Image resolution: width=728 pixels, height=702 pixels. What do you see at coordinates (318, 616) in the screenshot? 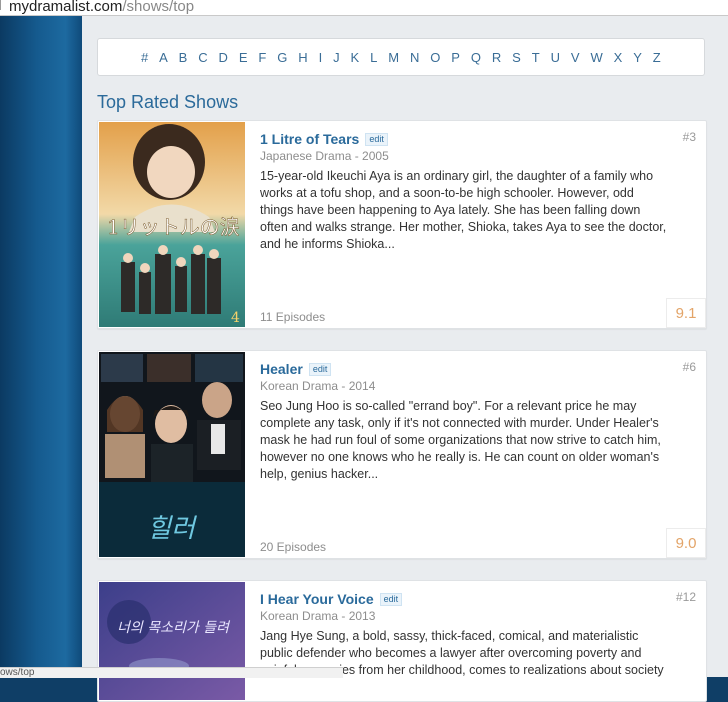
I see `show-meta: Korean Drama - 2013` at bounding box center [318, 616].